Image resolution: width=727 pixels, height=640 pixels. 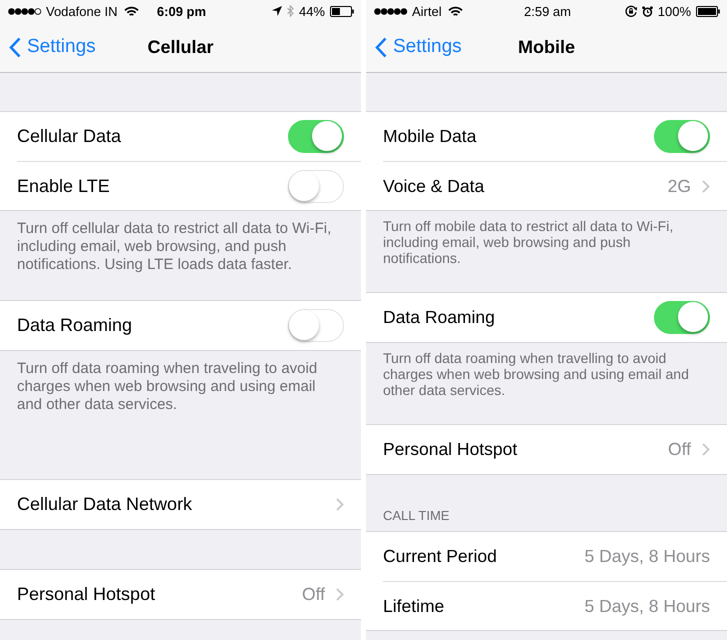 I want to click on alarm-clock-icon, so click(x=647, y=11).